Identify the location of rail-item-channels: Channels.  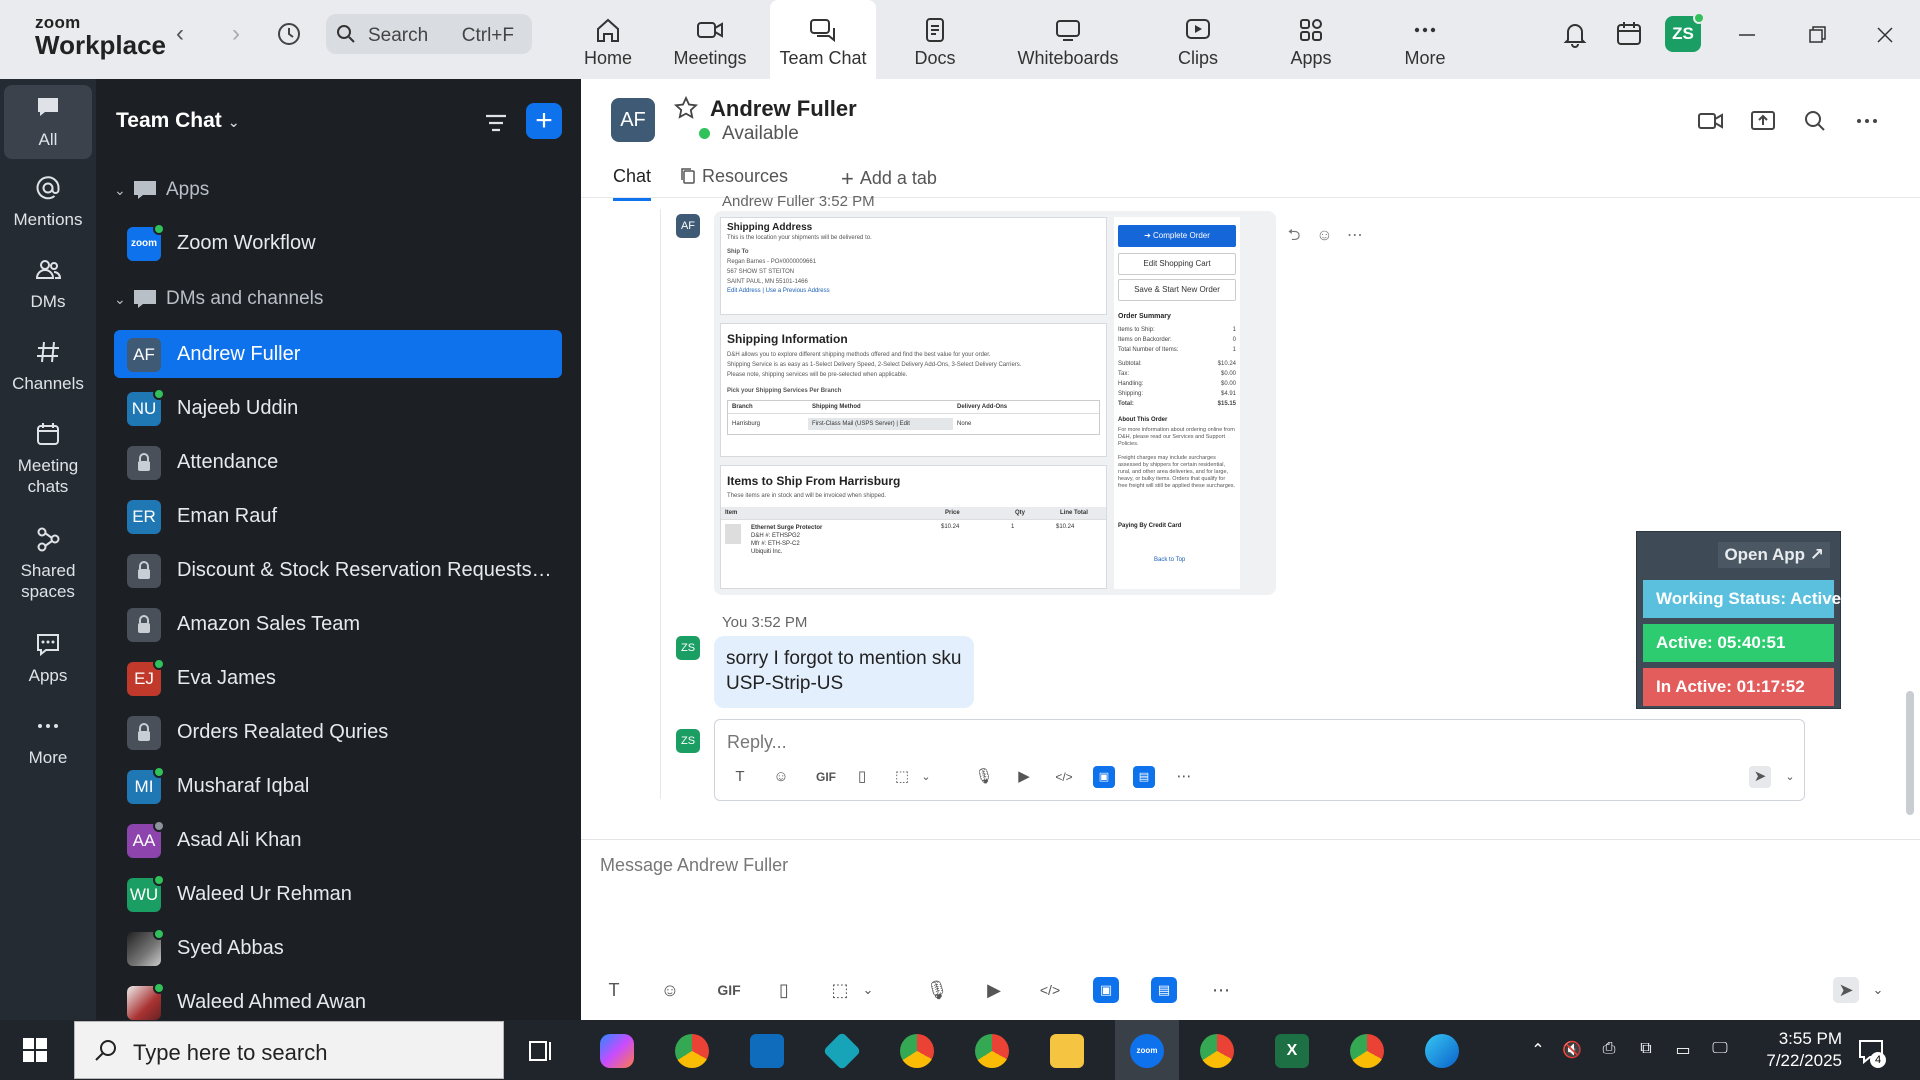
(48, 365).